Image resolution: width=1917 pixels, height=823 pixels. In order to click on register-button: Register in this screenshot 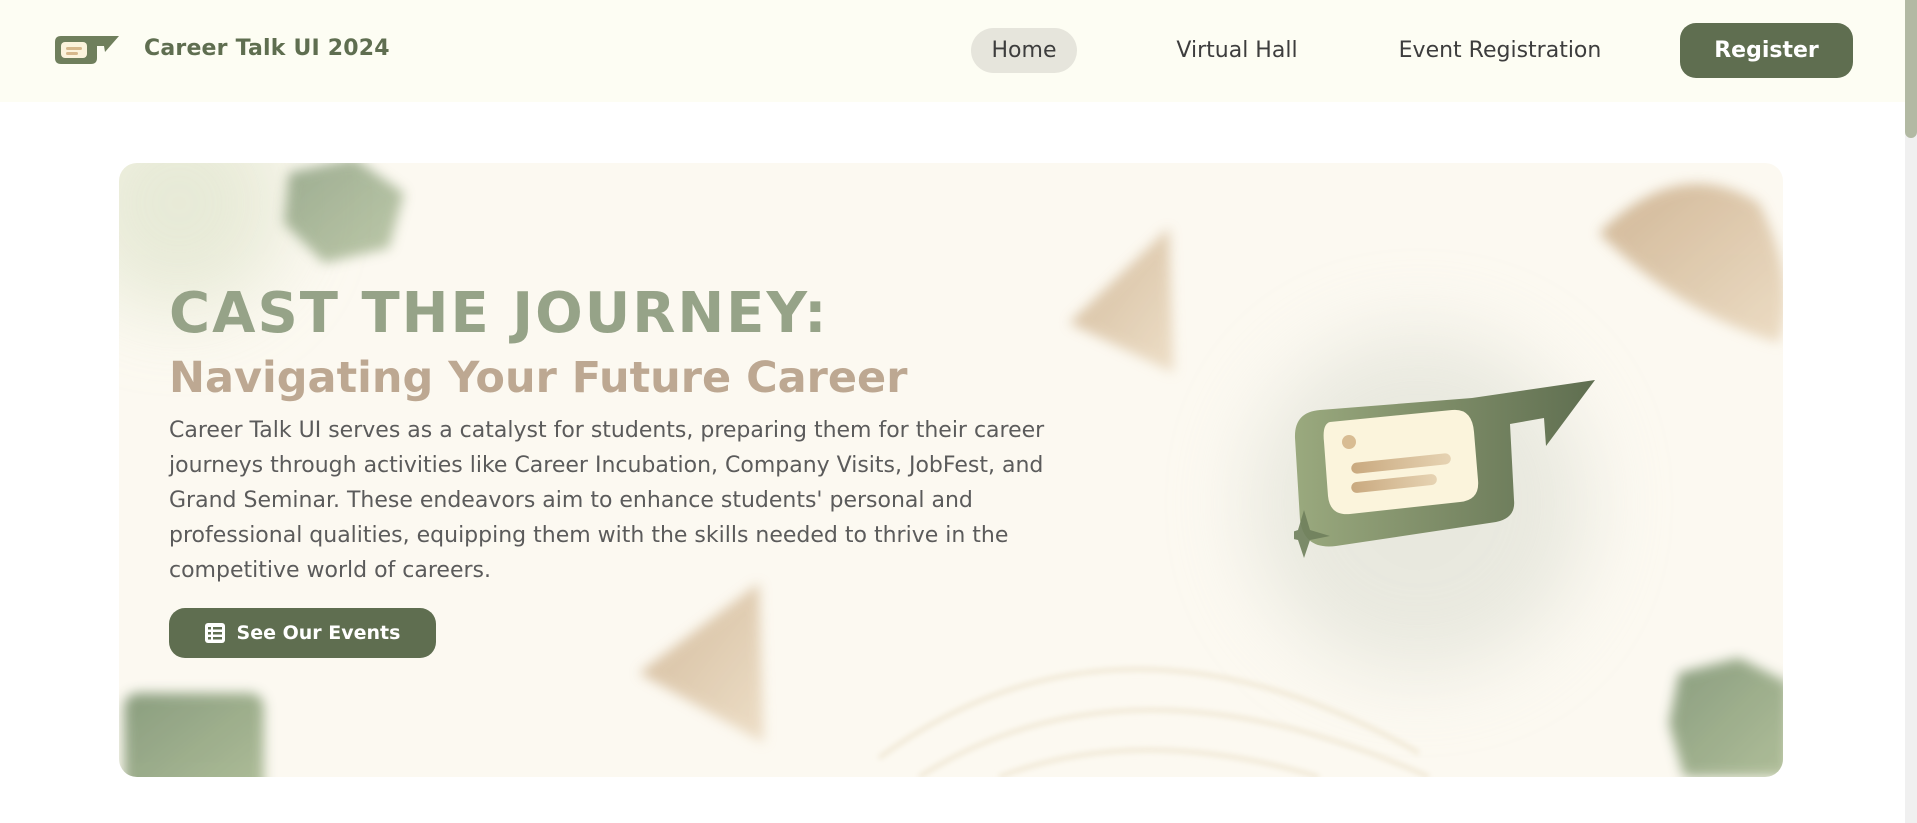, I will do `click(1766, 50)`.